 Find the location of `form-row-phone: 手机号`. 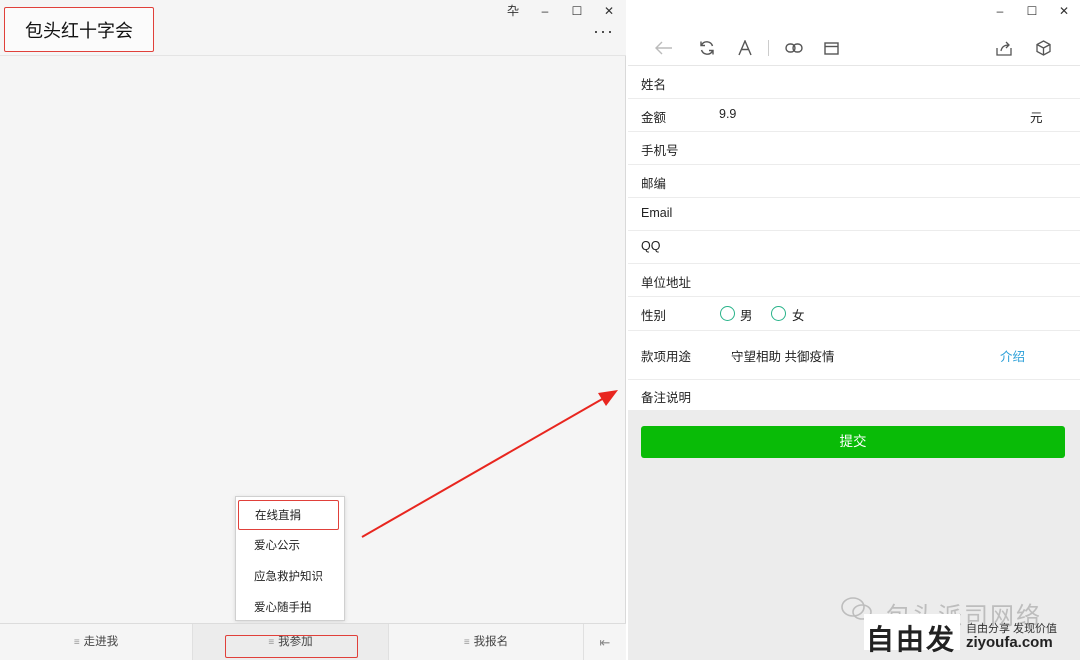

form-row-phone: 手机号 is located at coordinates (854, 148).